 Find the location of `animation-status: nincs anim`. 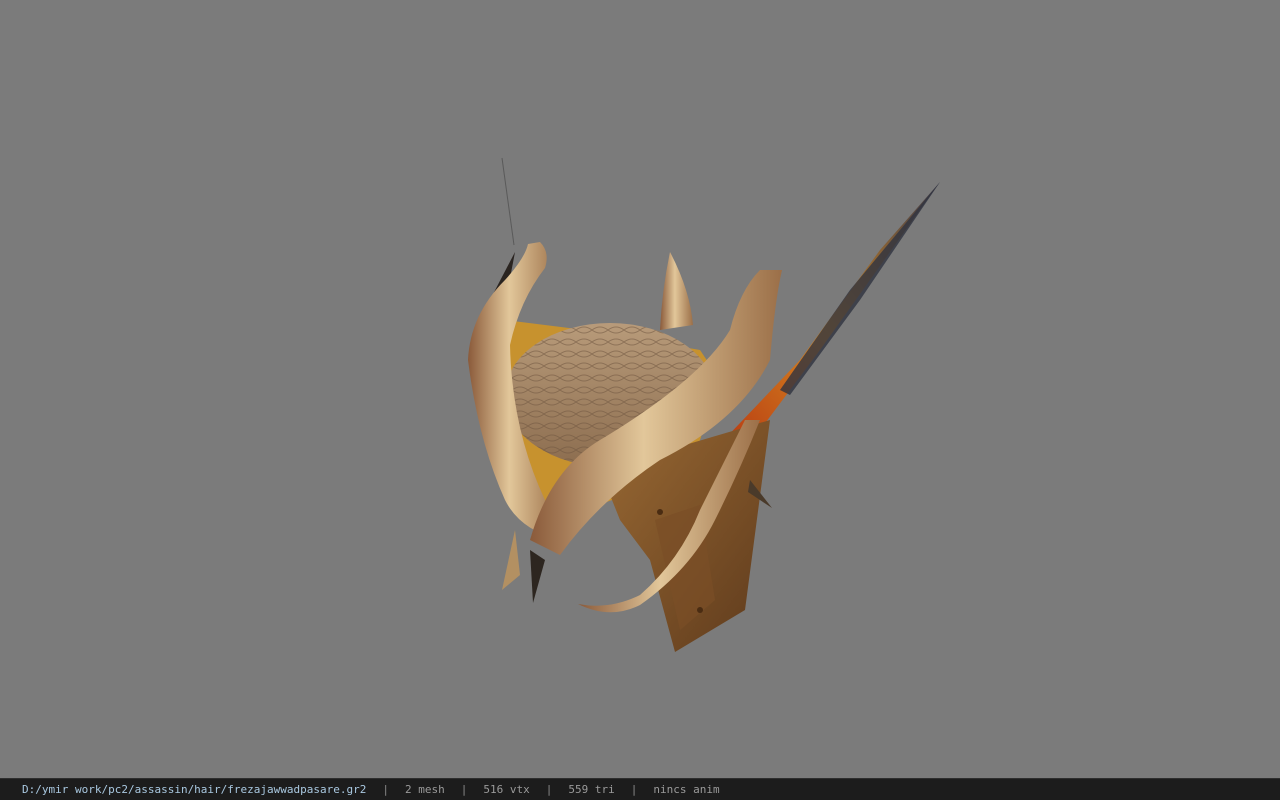

animation-status: nincs anim is located at coordinates (686, 789).